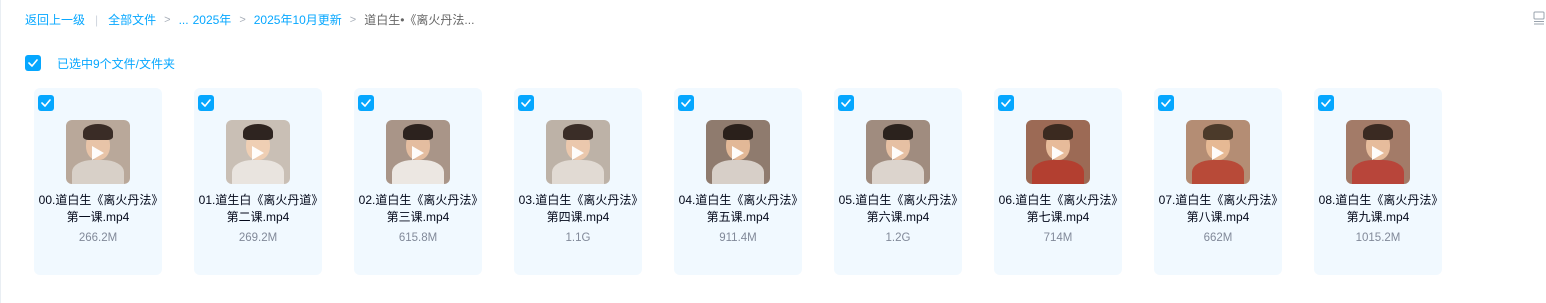 This screenshot has height=303, width=1546. Describe the element at coordinates (258, 238) in the screenshot. I see `file-size: 269.2M` at that location.